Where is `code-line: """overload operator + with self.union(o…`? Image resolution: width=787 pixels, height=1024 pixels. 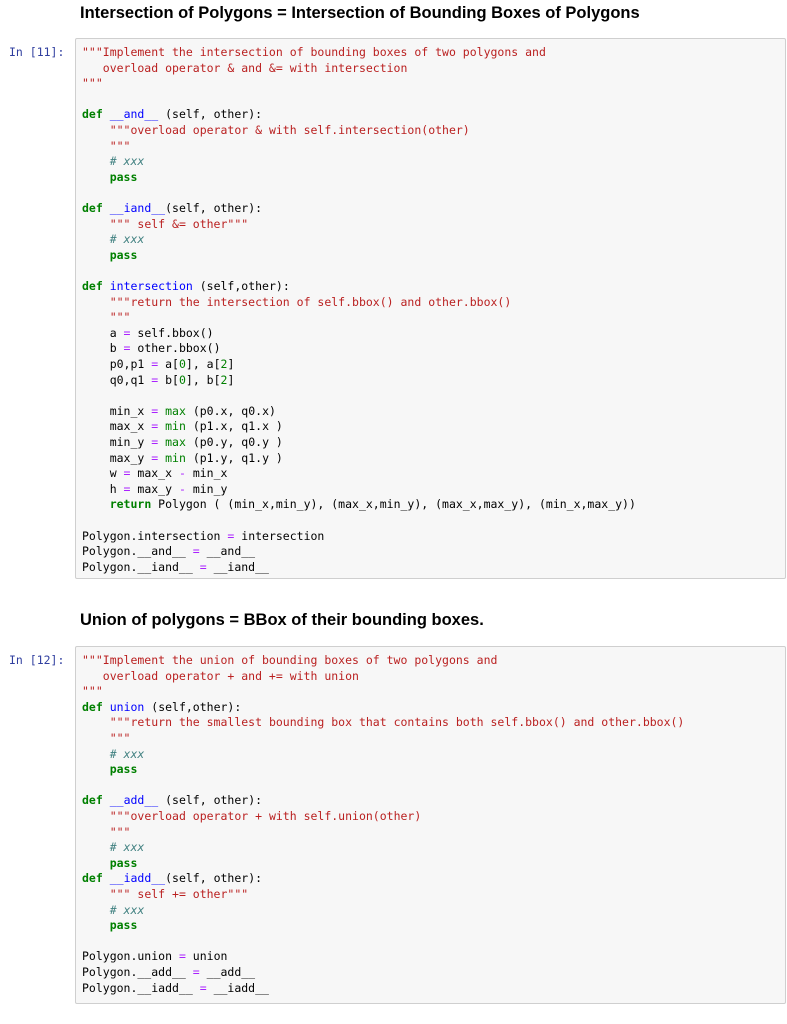 code-line: """overload operator + with self.union(o… is located at coordinates (252, 817).